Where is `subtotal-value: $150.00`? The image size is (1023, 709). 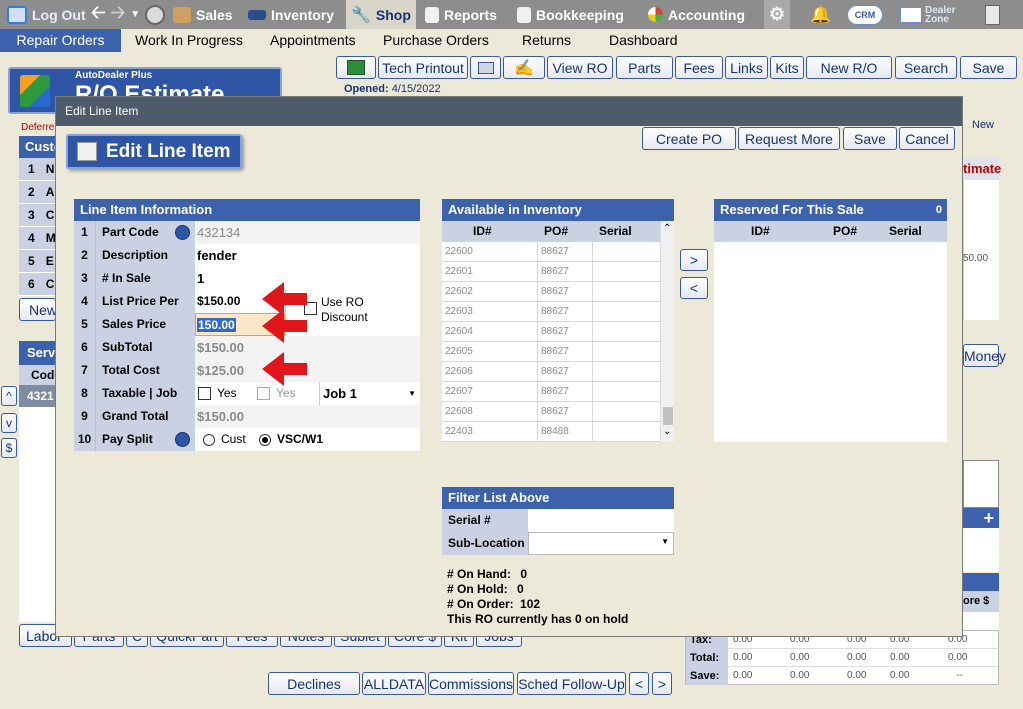
subtotal-value: $150.00 is located at coordinates (307, 347).